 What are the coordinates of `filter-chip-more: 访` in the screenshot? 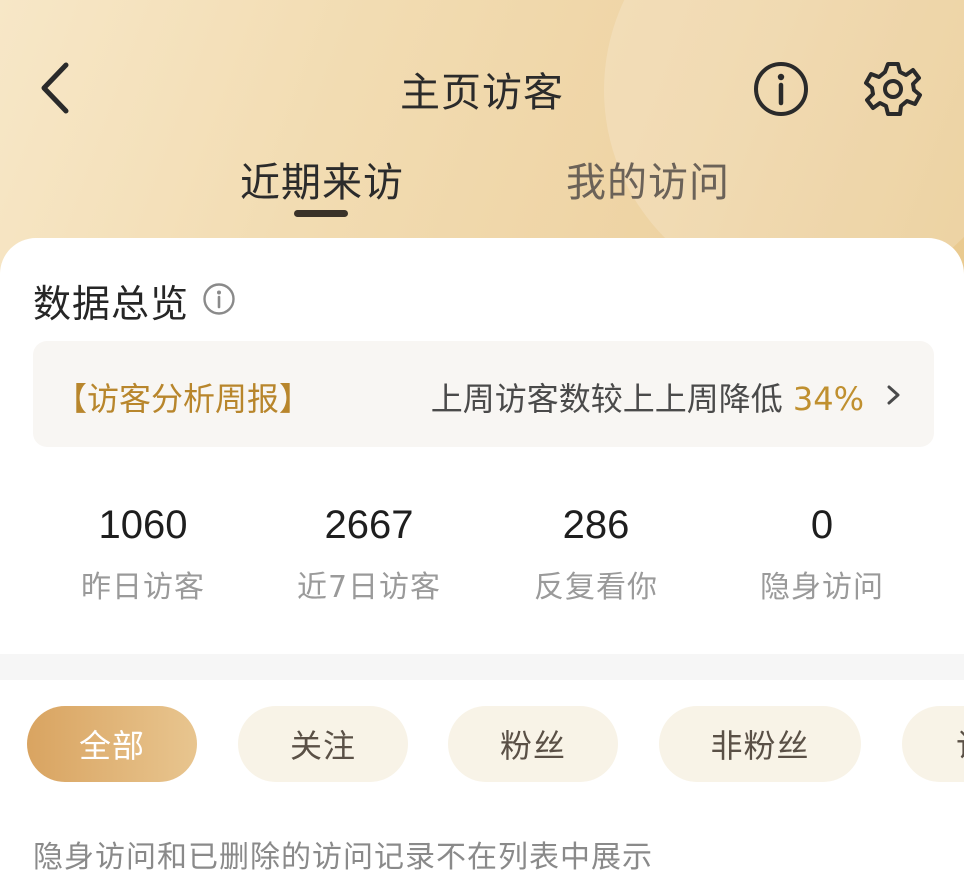 It's located at (933, 744).